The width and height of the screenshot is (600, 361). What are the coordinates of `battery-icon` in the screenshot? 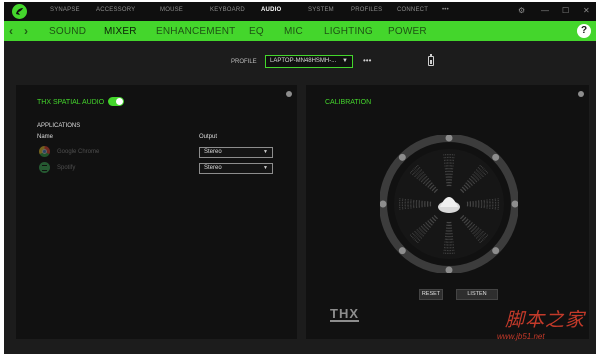 It's located at (431, 60).